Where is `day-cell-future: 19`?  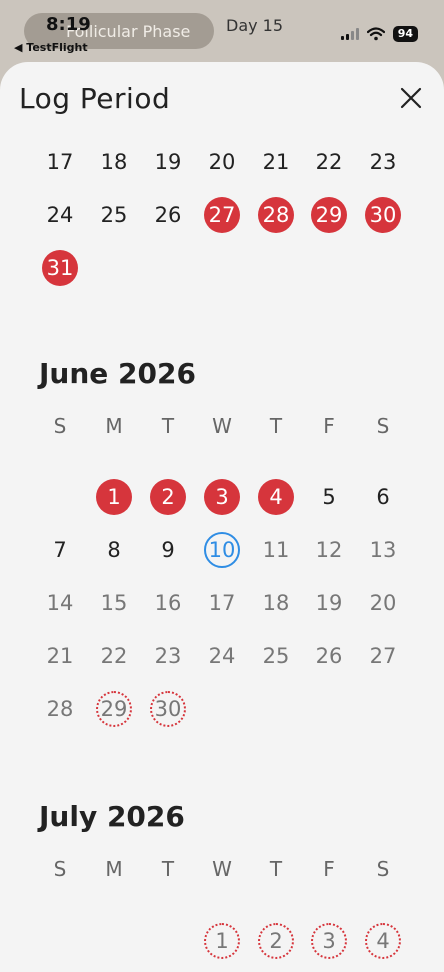 day-cell-future: 19 is located at coordinates (329, 603).